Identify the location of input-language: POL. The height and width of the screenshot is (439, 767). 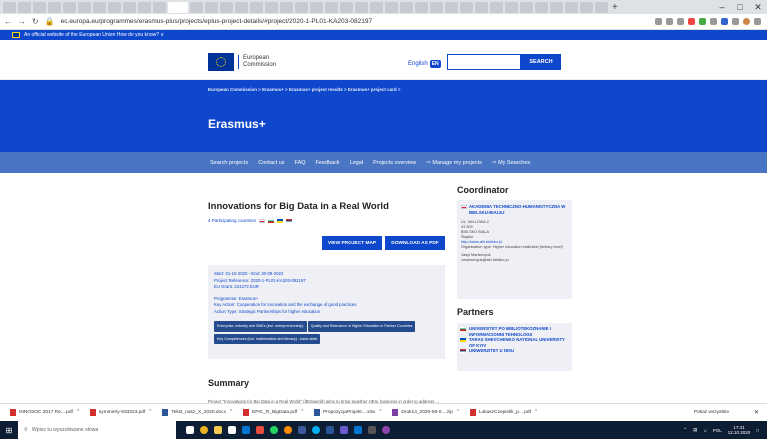
(717, 430).